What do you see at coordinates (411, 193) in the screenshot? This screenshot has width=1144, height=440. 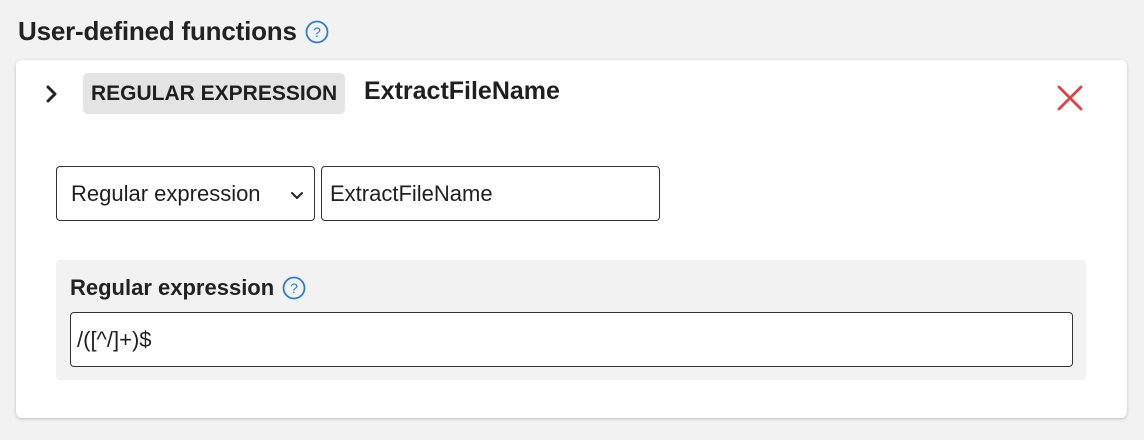 I see `function-name-input-value: ExtractFileName` at bounding box center [411, 193].